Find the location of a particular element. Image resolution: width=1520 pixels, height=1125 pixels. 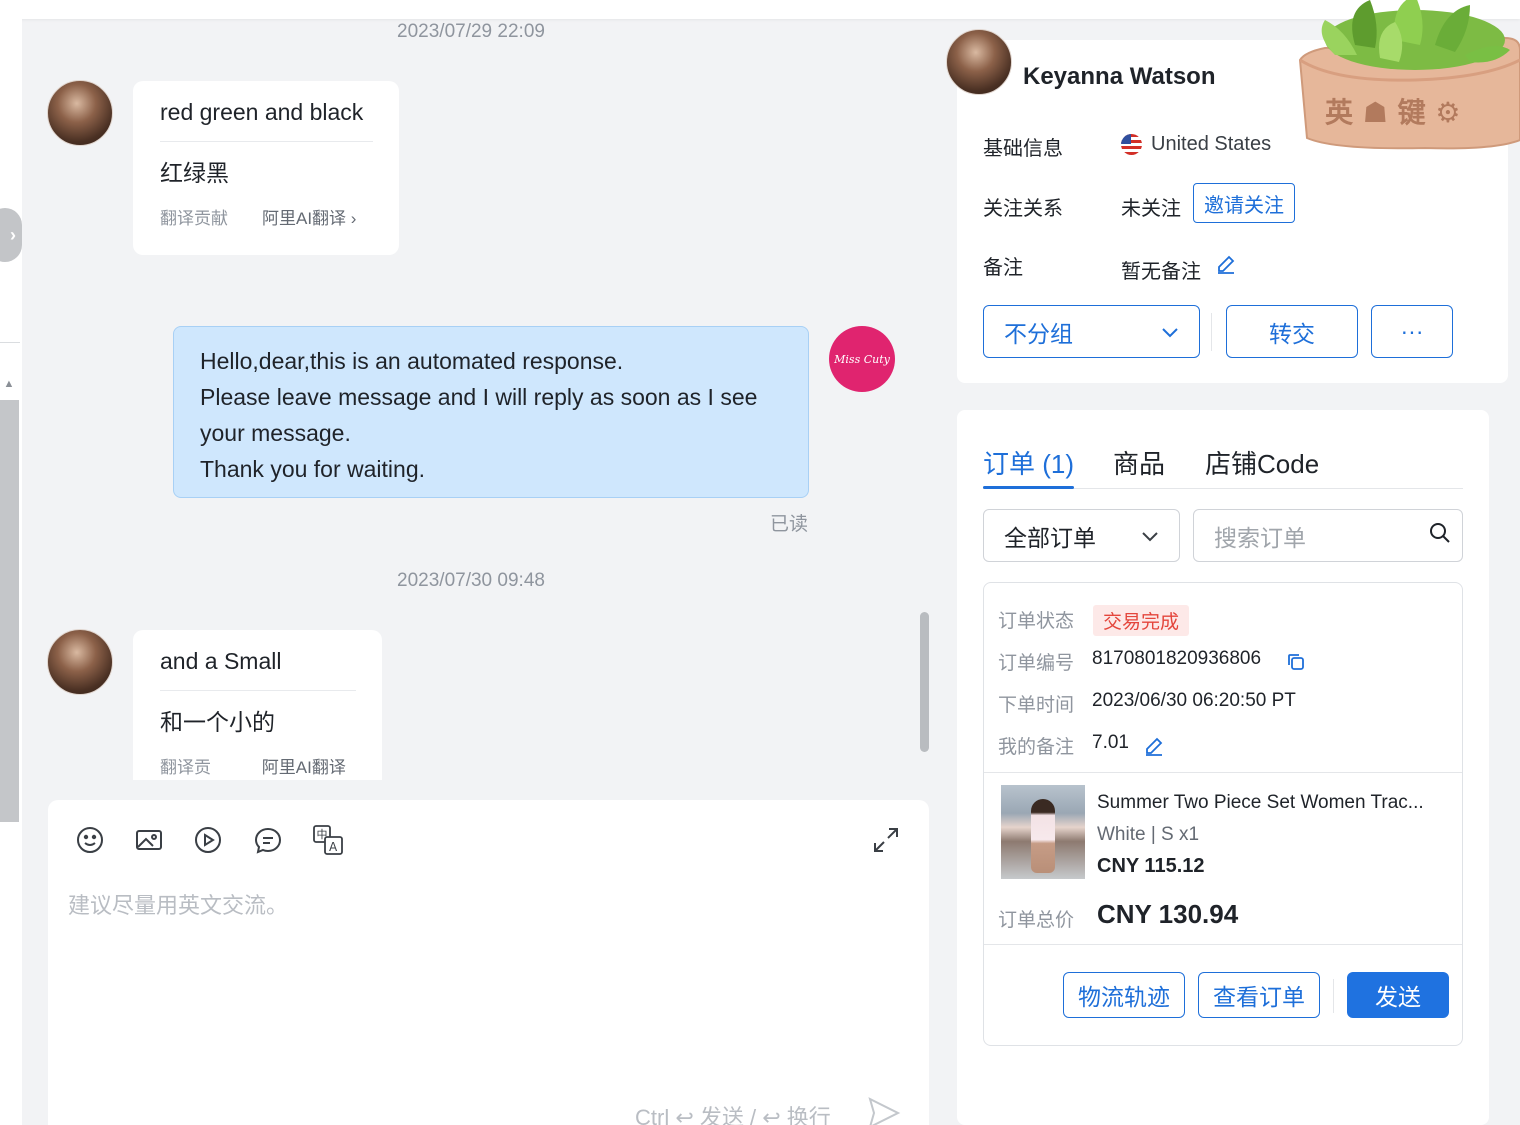

message-timestamp: 2023/07/30 09:48 is located at coordinates (471, 580).